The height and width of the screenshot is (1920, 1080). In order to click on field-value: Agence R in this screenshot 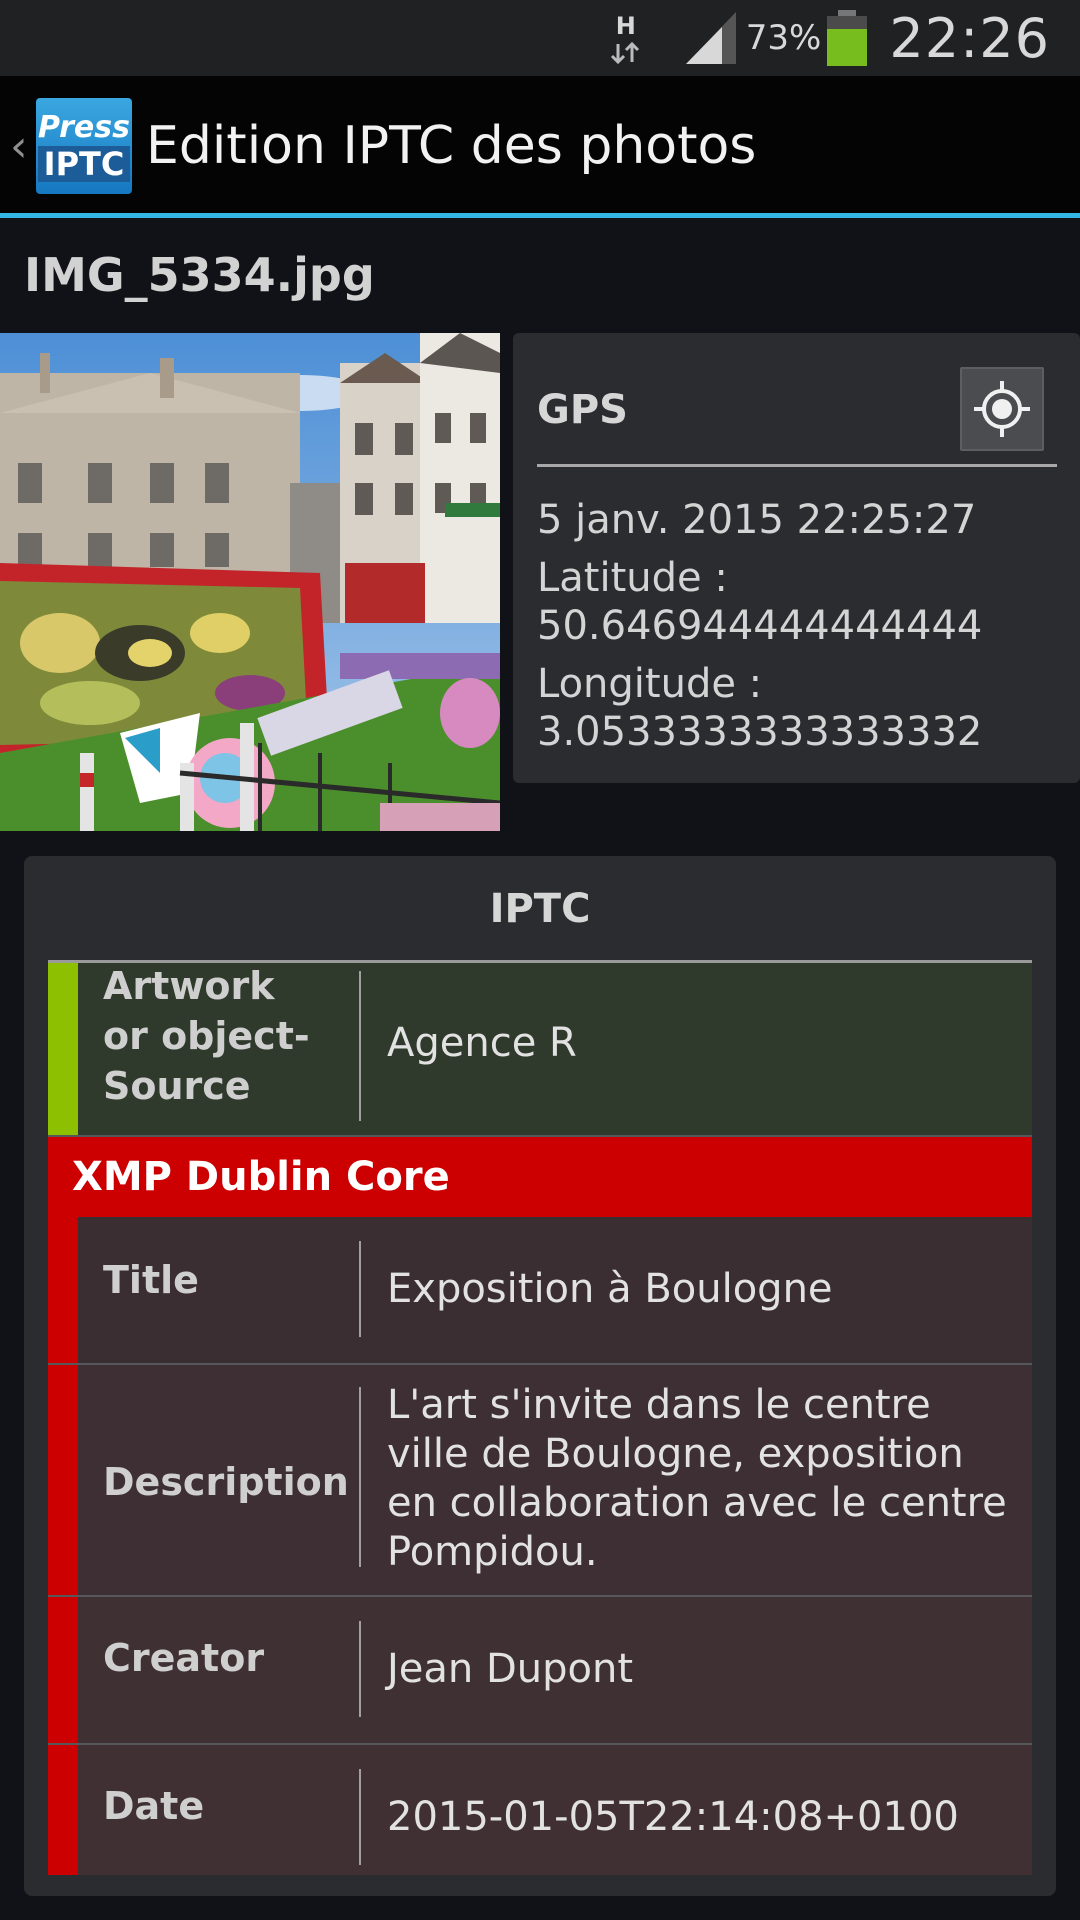, I will do `click(482, 1043)`.